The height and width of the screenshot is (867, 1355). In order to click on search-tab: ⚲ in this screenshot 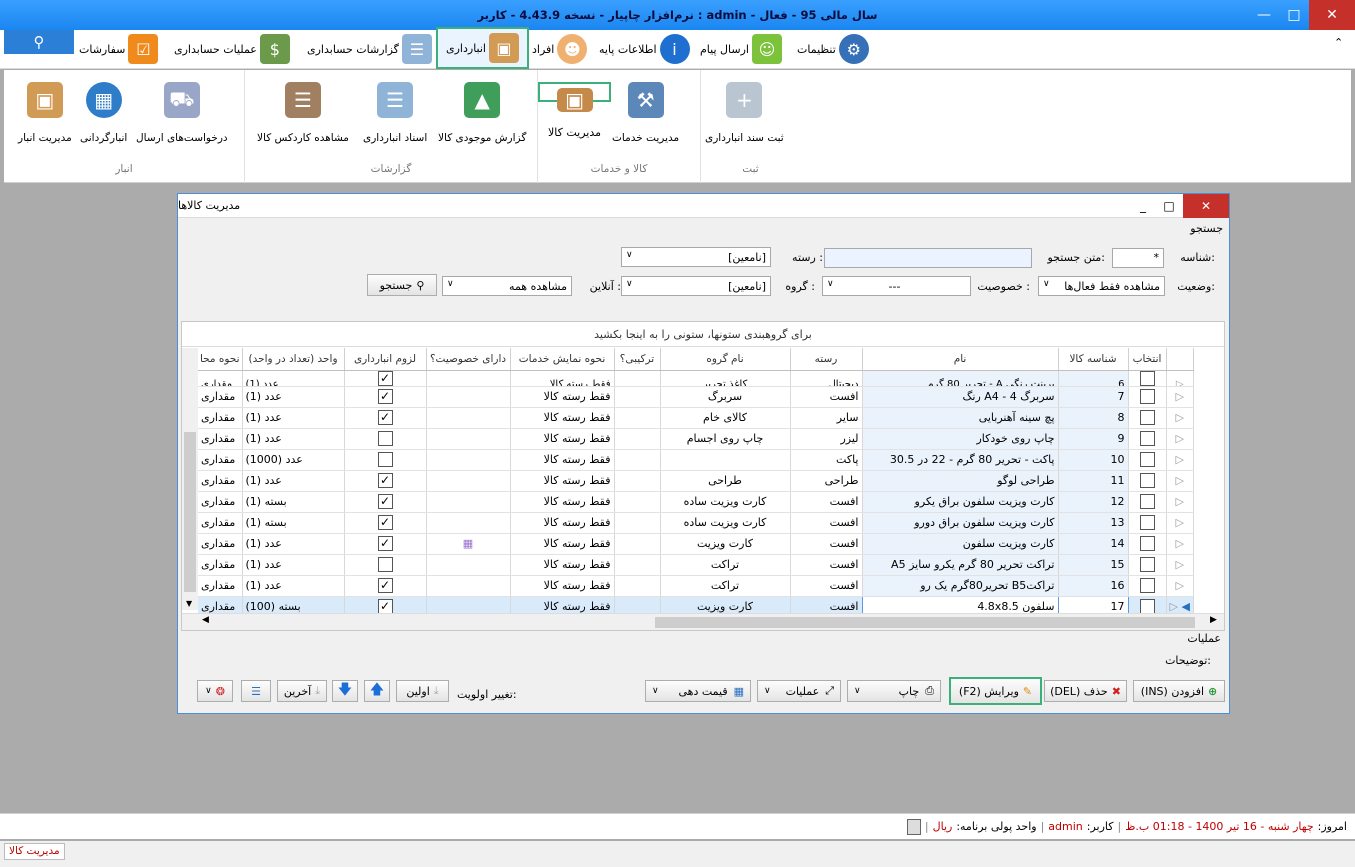, I will do `click(39, 42)`.